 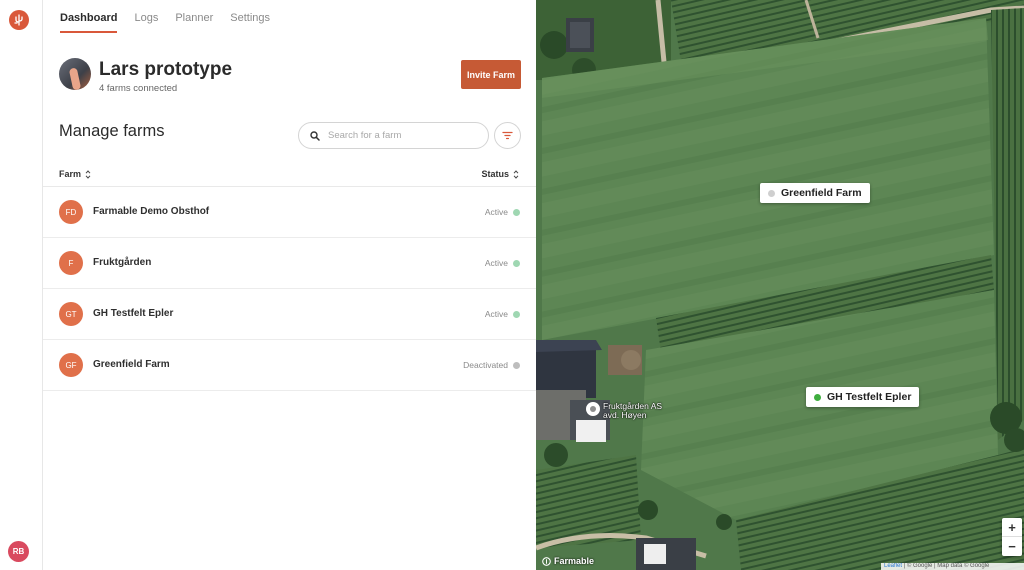 I want to click on logo-glyph, so click(x=18, y=20).